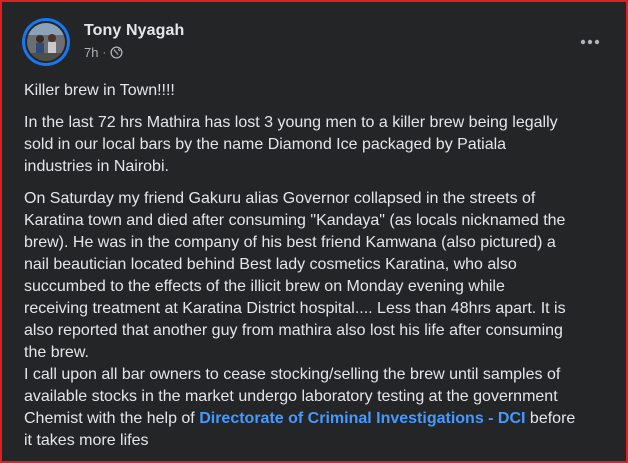  I want to click on post-paragraph: Killer brew in Town!!!!, so click(99, 90).